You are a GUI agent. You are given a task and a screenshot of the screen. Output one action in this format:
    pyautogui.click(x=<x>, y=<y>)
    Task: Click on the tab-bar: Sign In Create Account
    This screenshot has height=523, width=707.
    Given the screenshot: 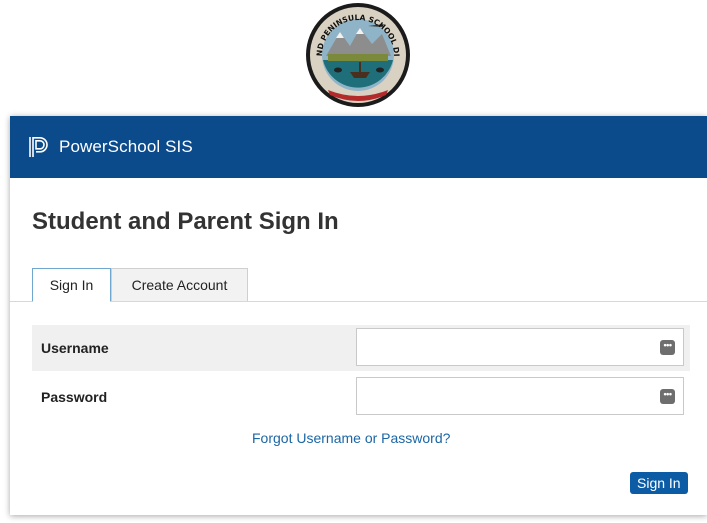 What is the action you would take?
    pyautogui.click(x=140, y=285)
    